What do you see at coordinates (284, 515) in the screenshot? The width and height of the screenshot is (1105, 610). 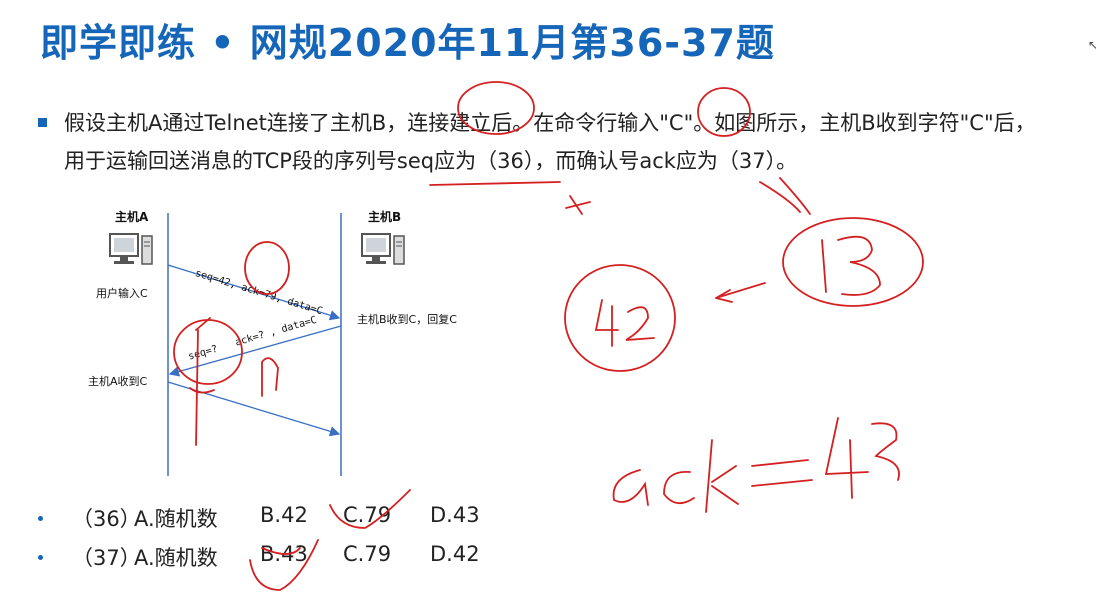 I see `option-b: B.42` at bounding box center [284, 515].